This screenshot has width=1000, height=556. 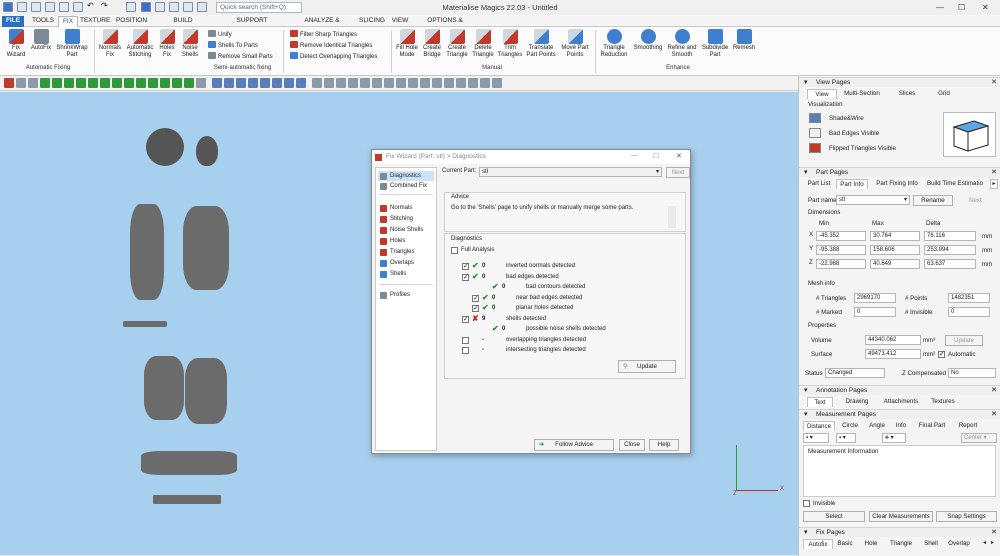 What do you see at coordinates (940, 7) in the screenshot?
I see `minimize-button: —` at bounding box center [940, 7].